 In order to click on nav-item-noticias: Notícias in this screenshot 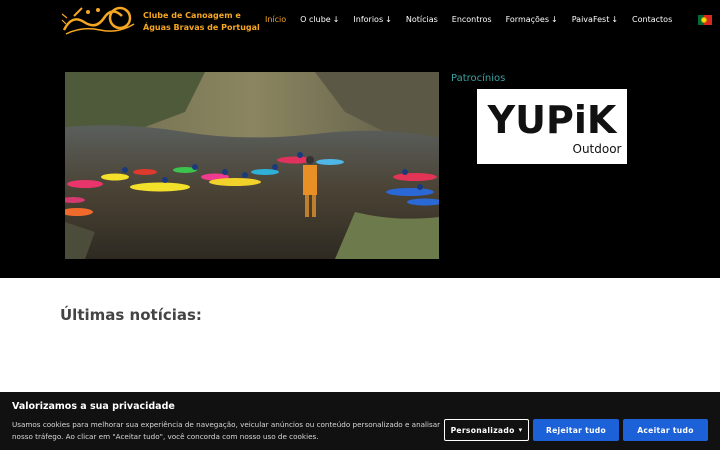, I will do `click(422, 19)`.